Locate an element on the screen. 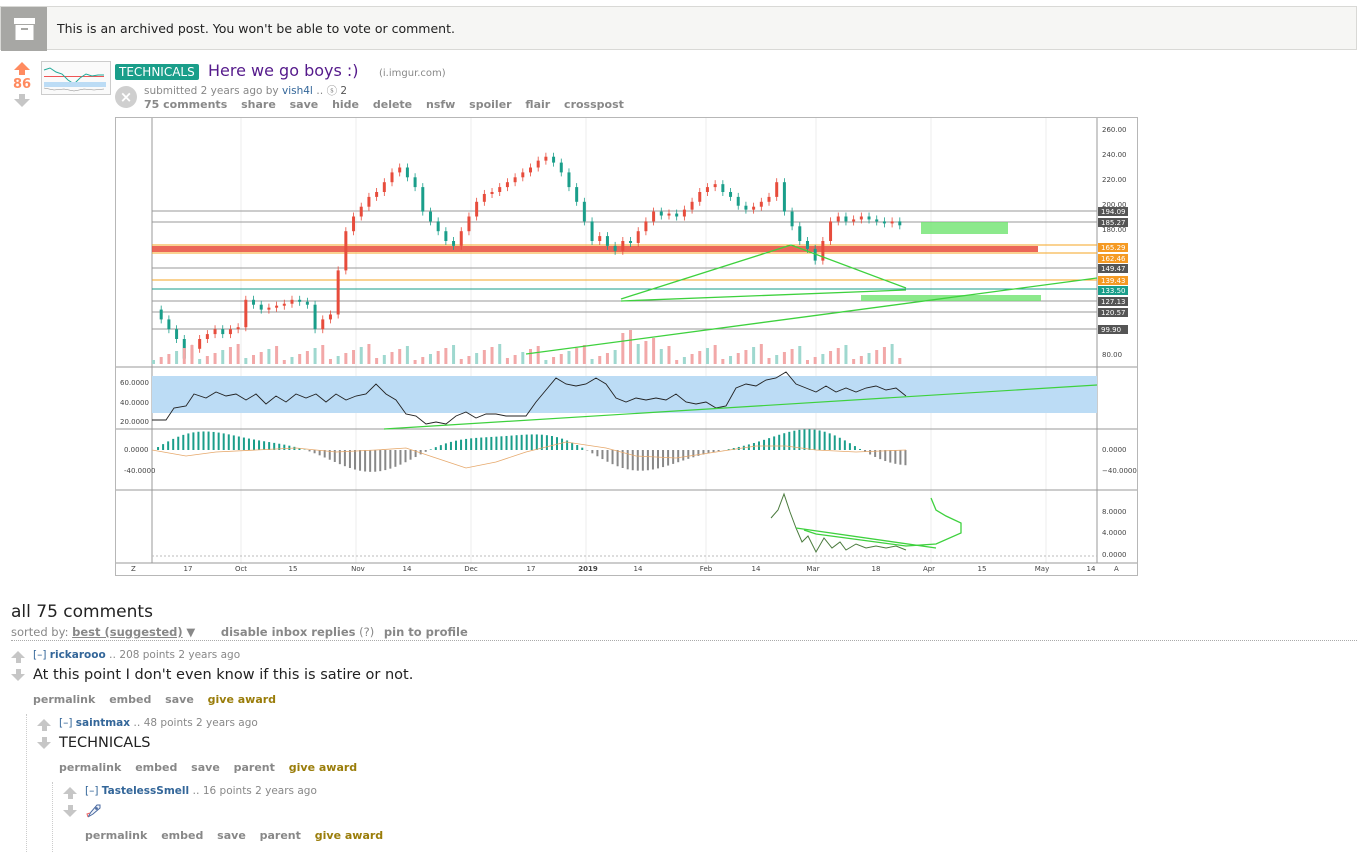  comment-author: rickarooo is located at coordinates (78, 655).